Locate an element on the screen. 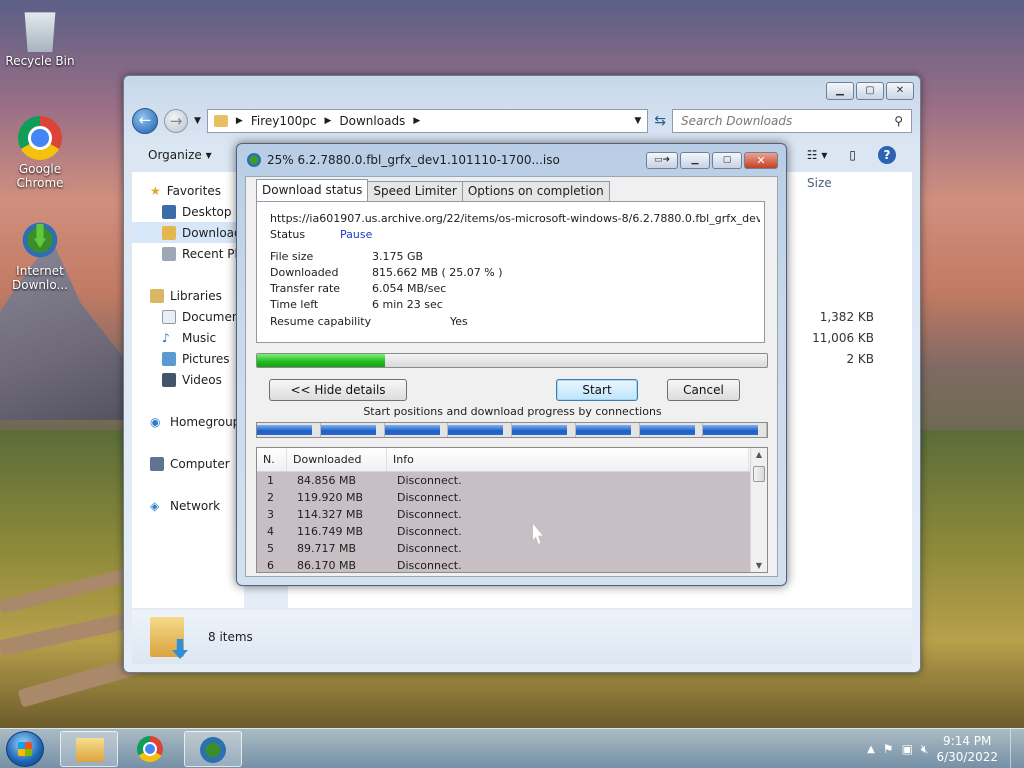 Image resolution: width=1024 pixels, height=768 pixels. table-row: 5 89.717 MB Disconnect. is located at coordinates (512, 548).